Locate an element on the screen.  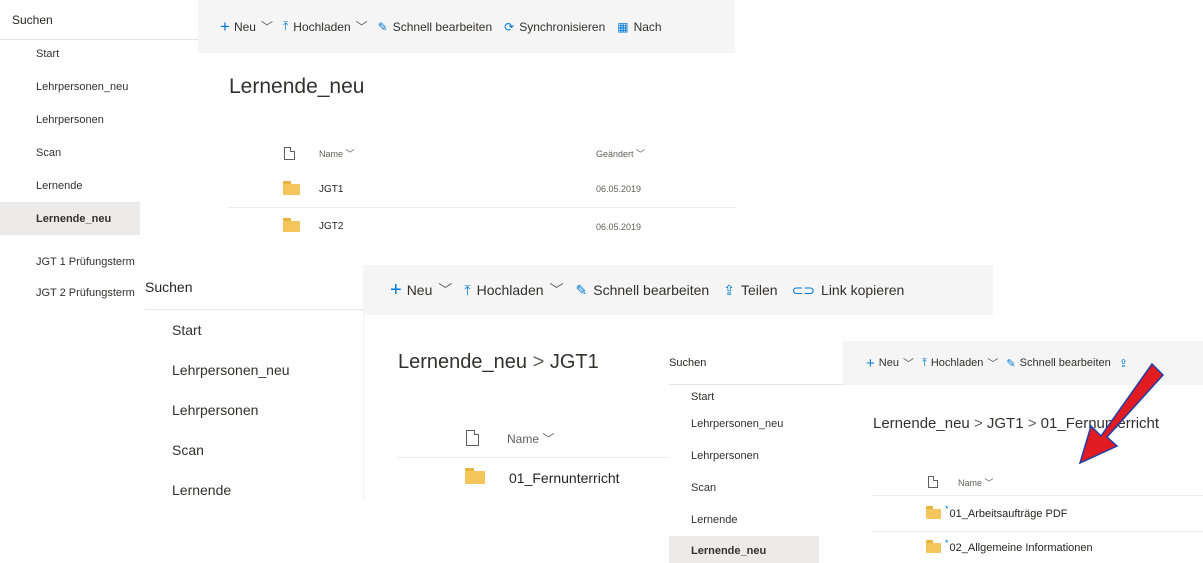
column-header-row: Name ﹀ is located at coordinates (1038, 482).